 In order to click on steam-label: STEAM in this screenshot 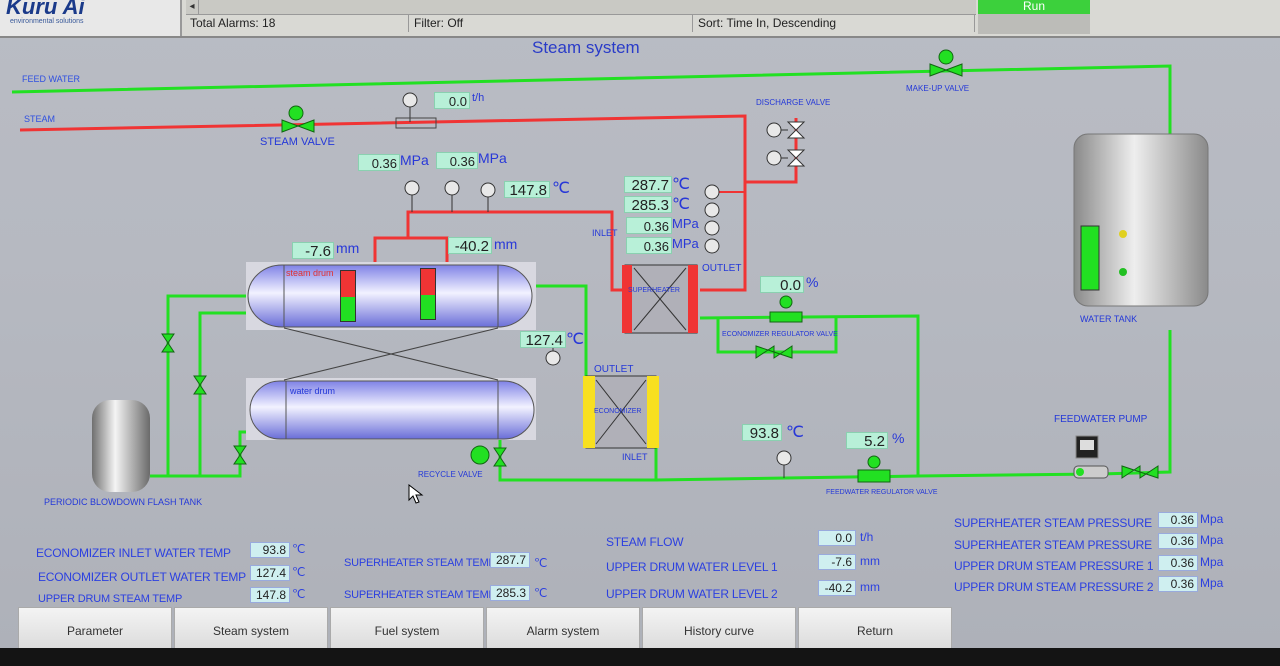, I will do `click(40, 119)`.